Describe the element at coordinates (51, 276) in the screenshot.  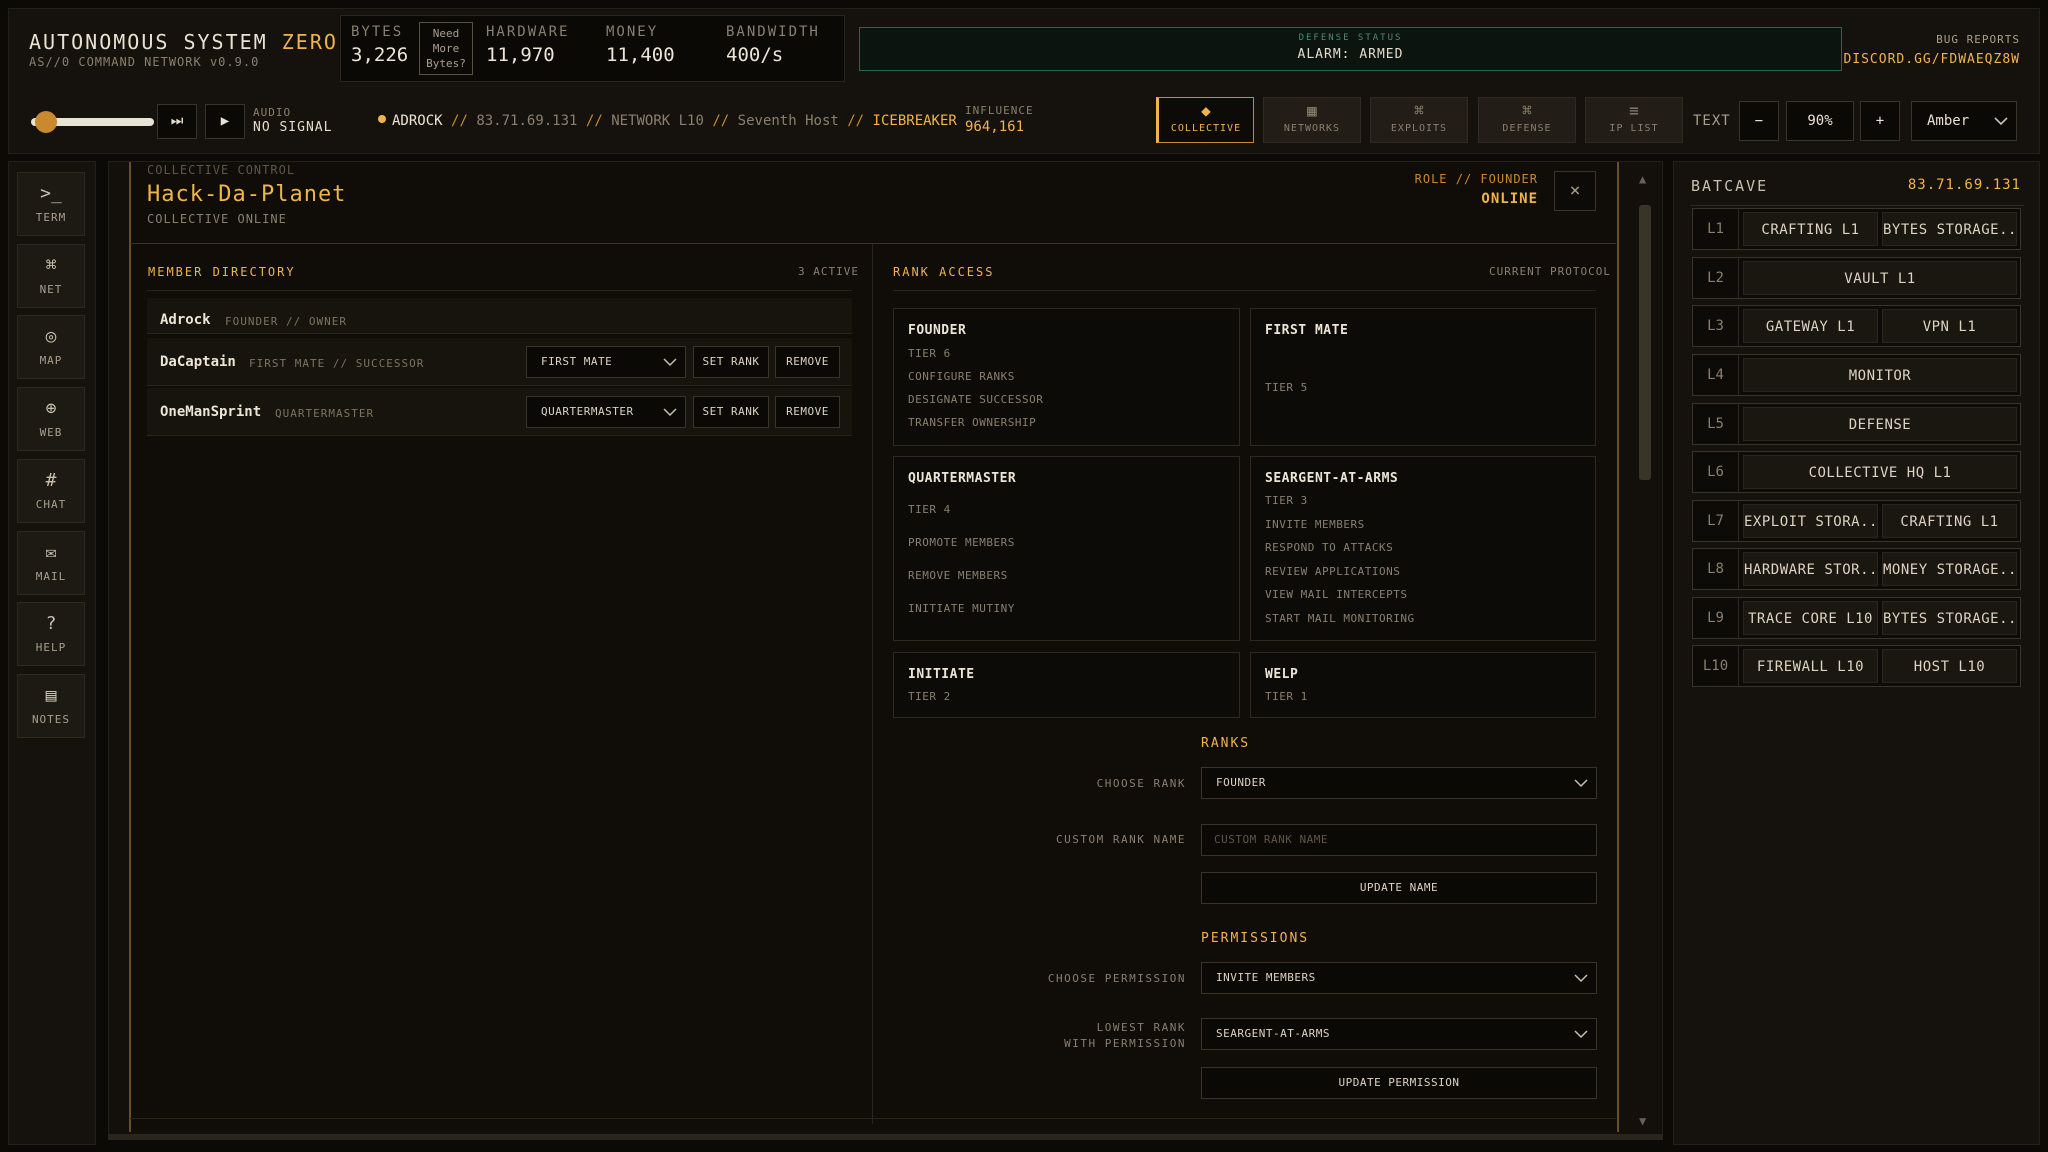
I see `rail-net-button: ⌘ NET` at that location.